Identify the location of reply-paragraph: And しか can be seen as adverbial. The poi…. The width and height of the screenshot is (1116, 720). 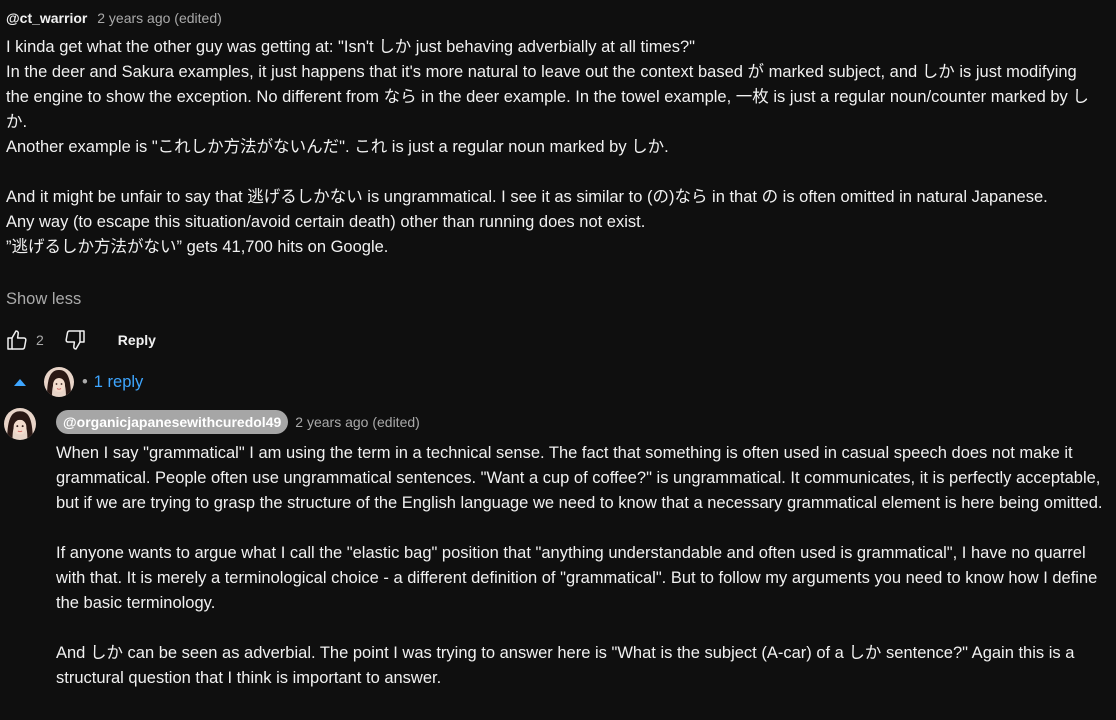
(565, 665).